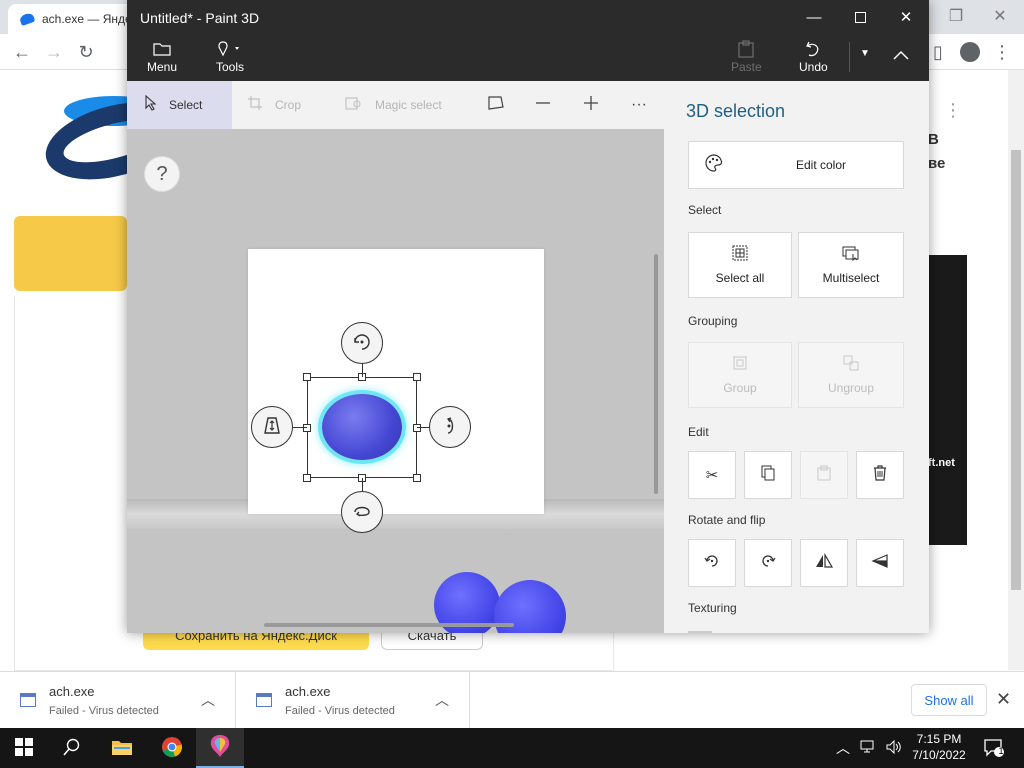  Describe the element at coordinates (824, 563) in the screenshot. I see `flip-horizontal-button` at that location.